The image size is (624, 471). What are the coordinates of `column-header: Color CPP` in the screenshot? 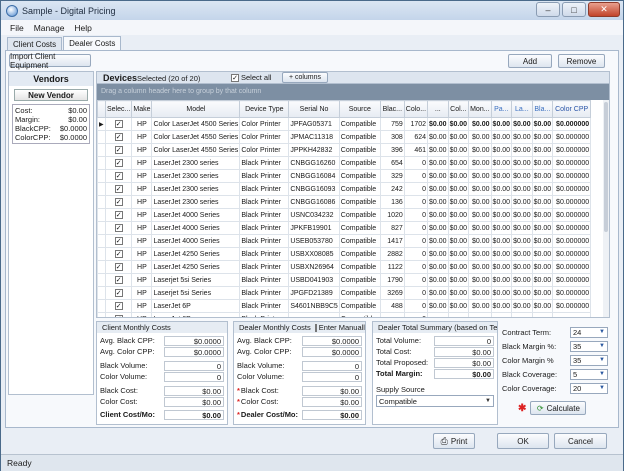 It's located at (572, 109).